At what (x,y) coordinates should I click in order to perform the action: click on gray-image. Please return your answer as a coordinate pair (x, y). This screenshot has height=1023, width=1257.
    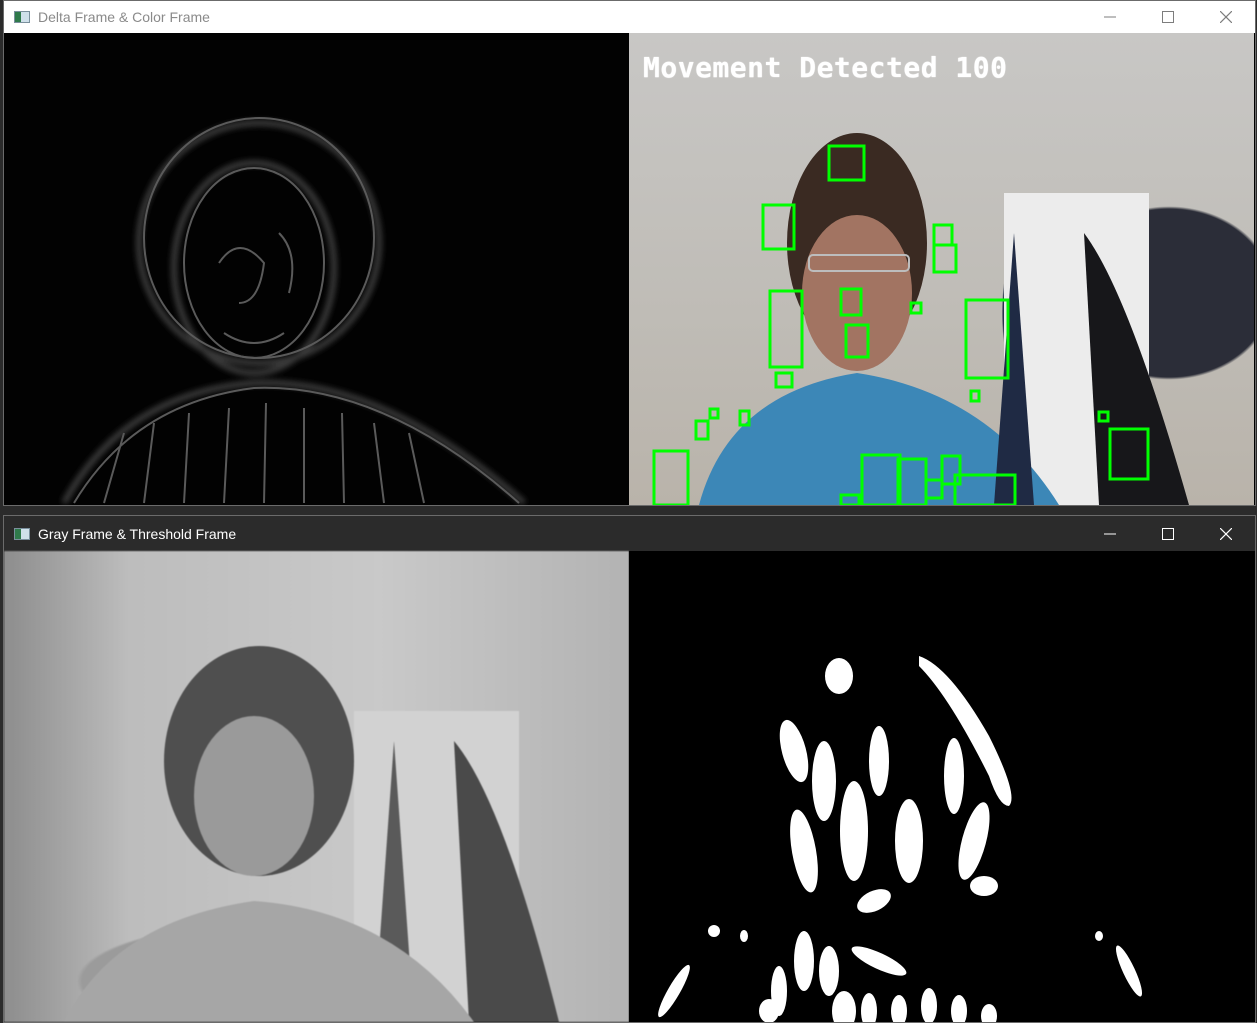
    Looking at the image, I should click on (311, 834).